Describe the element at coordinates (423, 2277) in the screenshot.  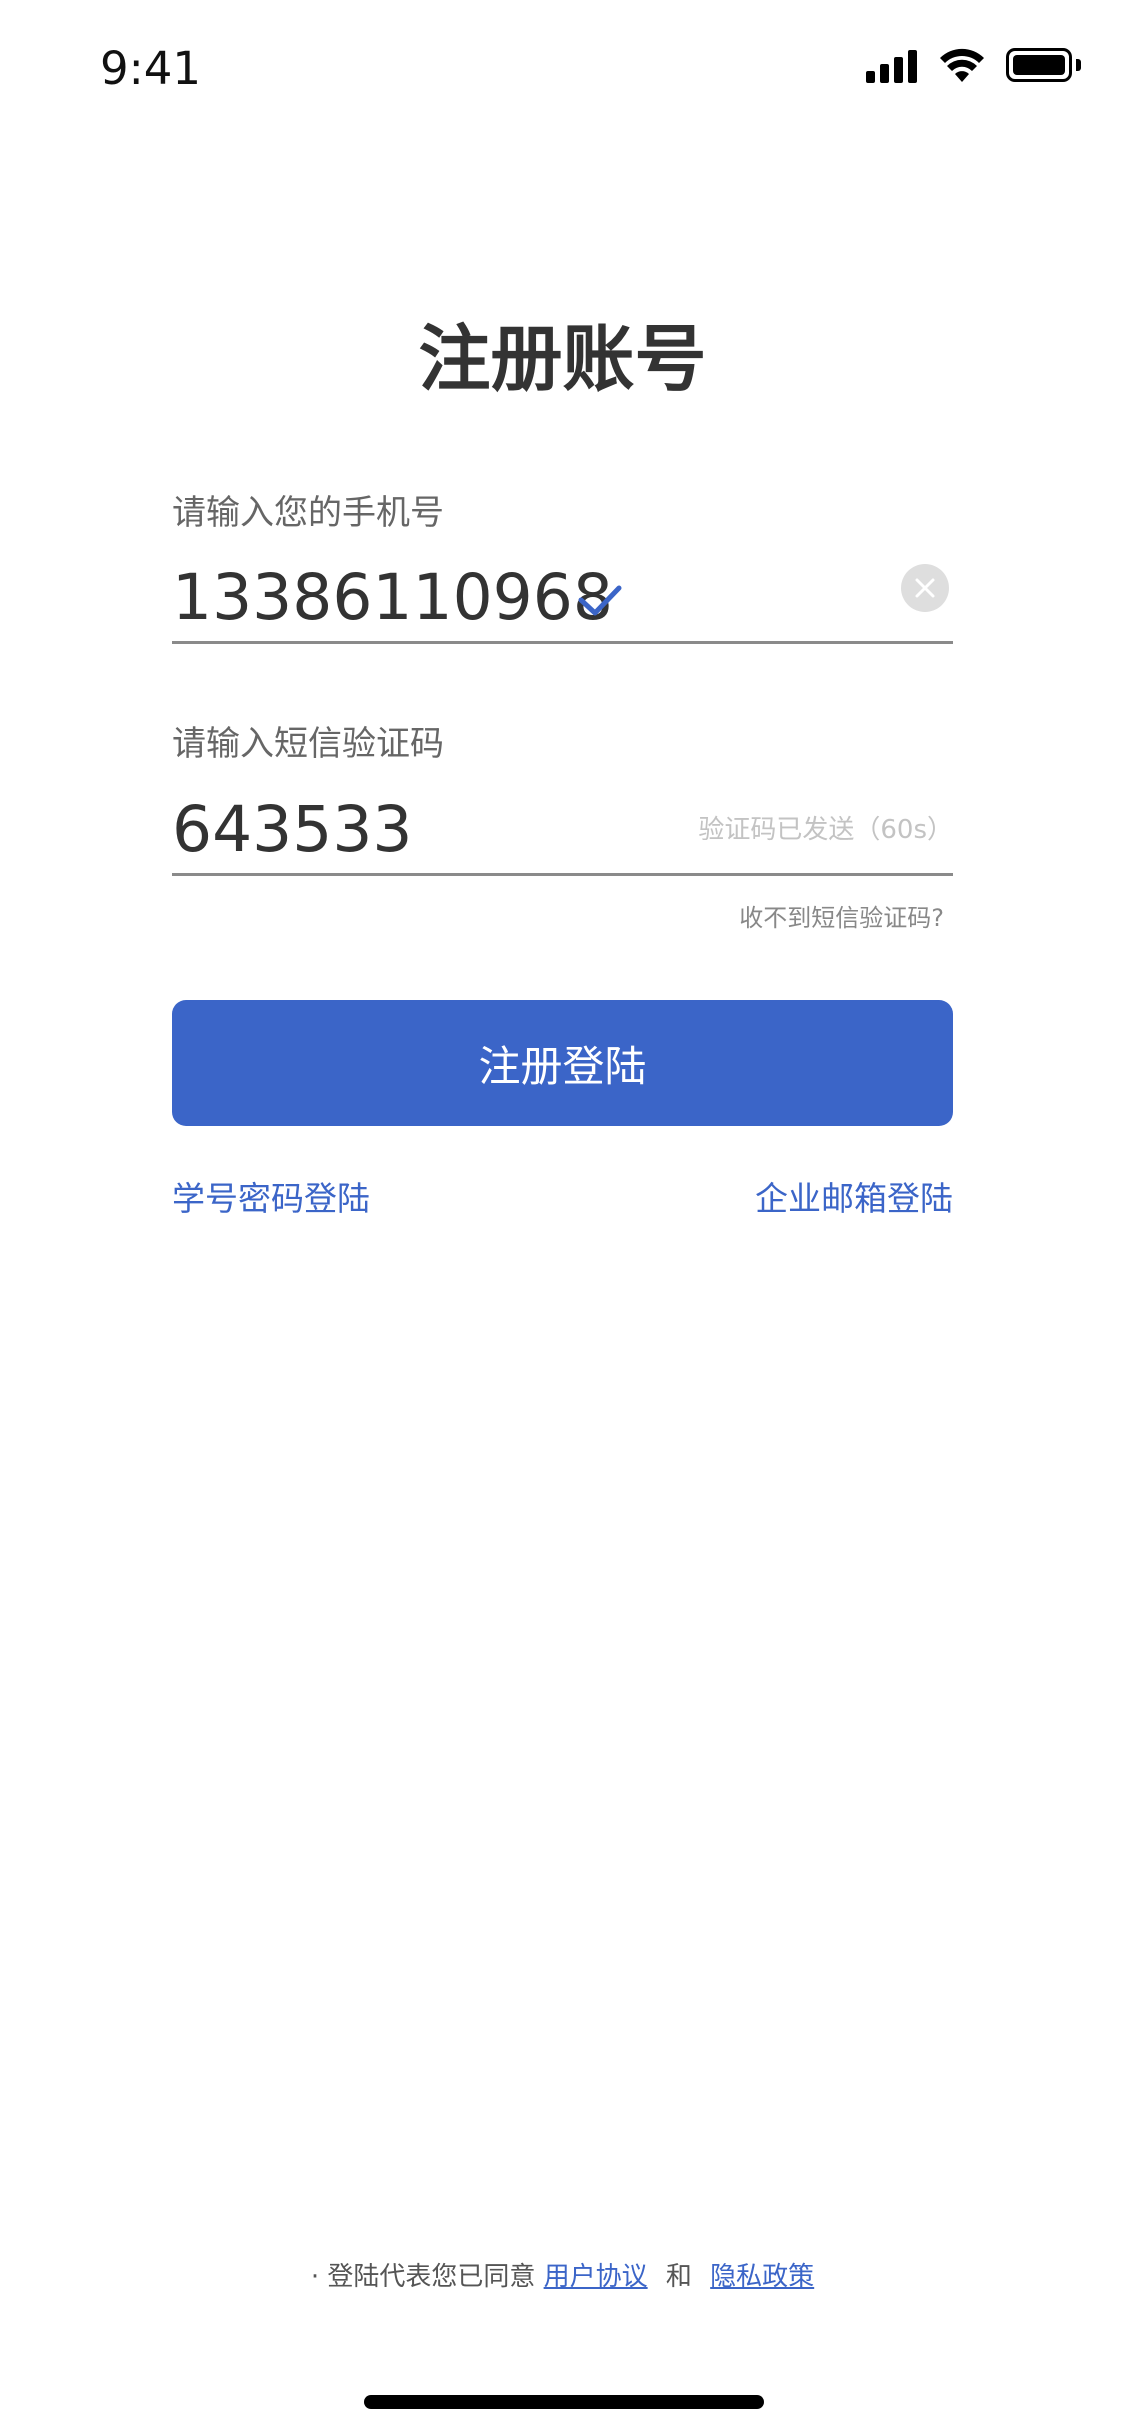
I see `agreement-prefix: · 登陆代表您已同意` at that location.